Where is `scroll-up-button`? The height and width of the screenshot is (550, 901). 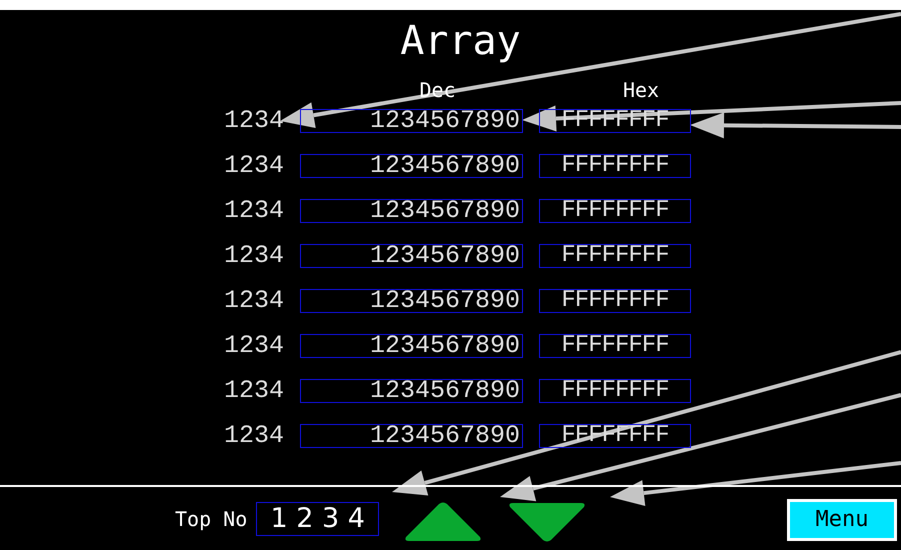 scroll-up-button is located at coordinates (443, 522).